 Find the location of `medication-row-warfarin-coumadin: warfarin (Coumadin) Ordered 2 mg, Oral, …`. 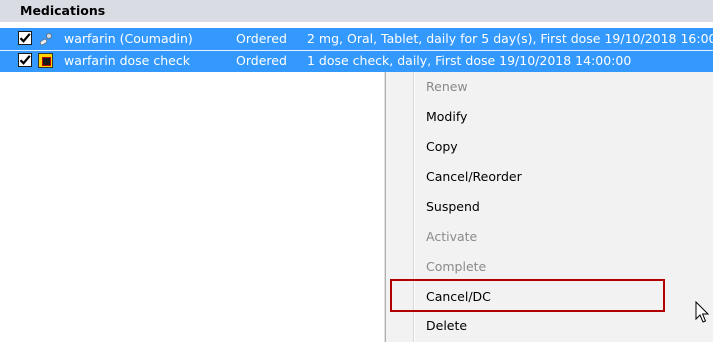

medication-row-warfarin-coumadin: warfarin (Coumadin) Ordered 2 mg, Oral, … is located at coordinates (356, 39).